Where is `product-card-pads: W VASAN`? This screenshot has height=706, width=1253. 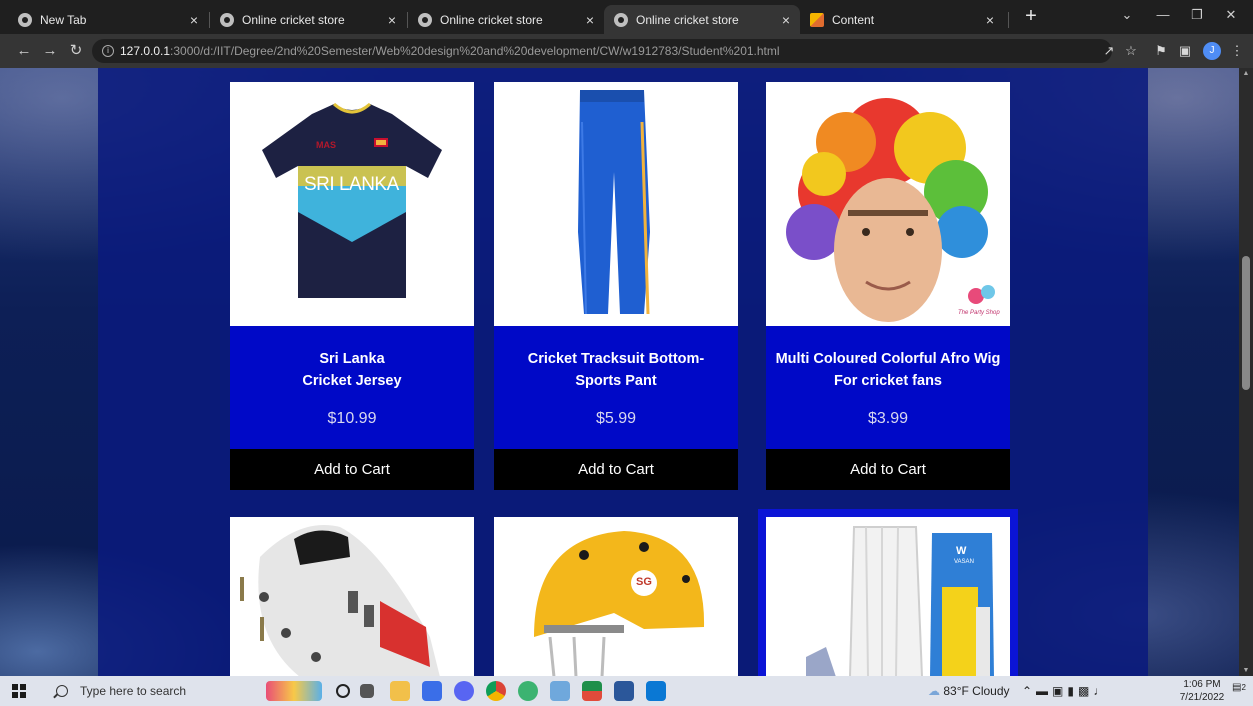
product-card-pads: W VASAN is located at coordinates (888, 596).